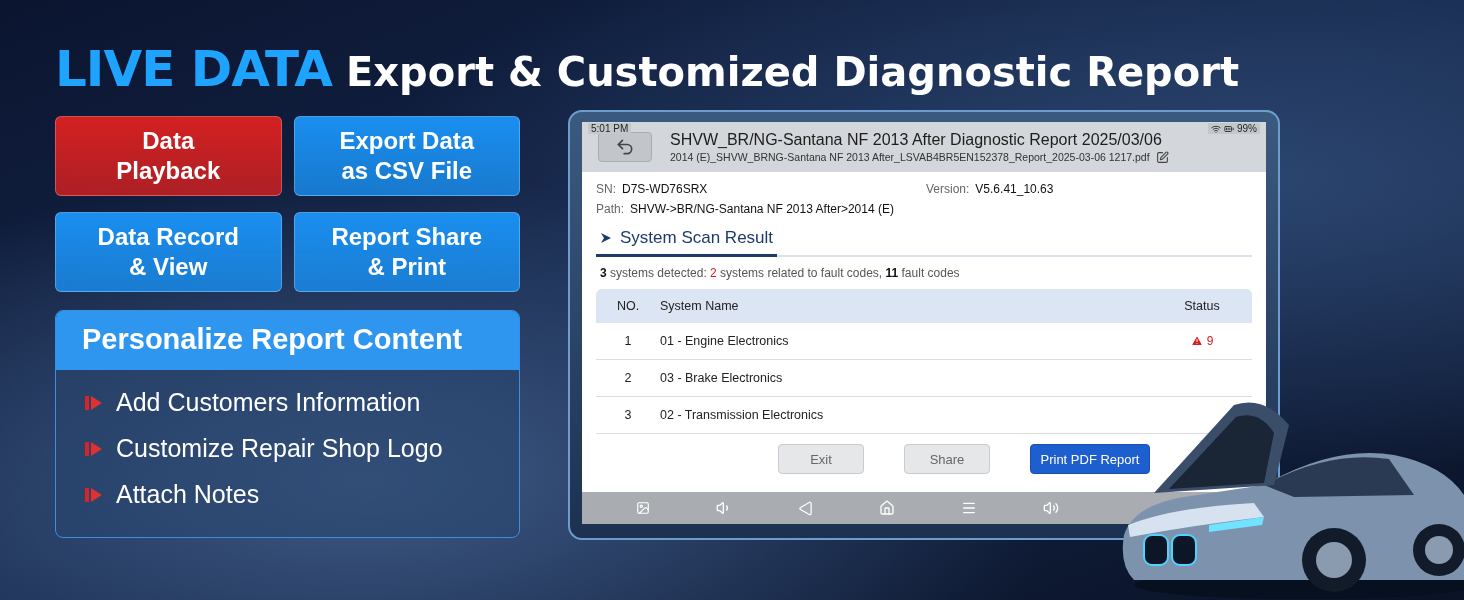  I want to click on section-title: System Scan Result, so click(697, 238).